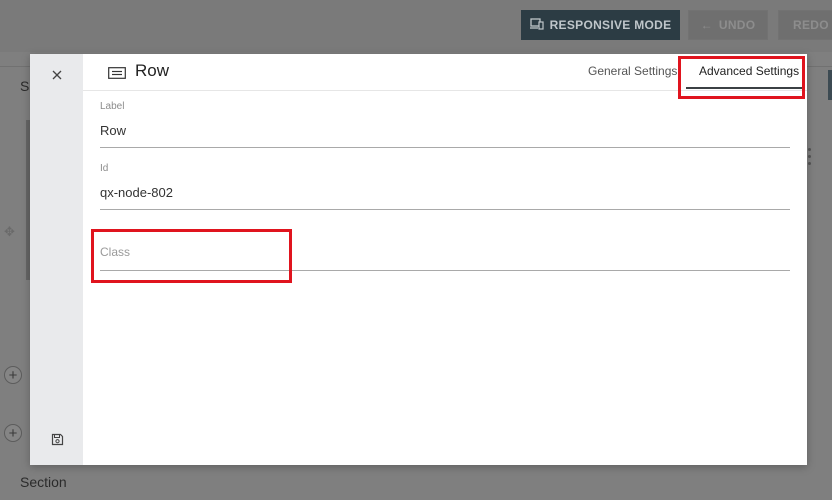 This screenshot has height=500, width=832. Describe the element at coordinates (737, 25) in the screenshot. I see `undo-label: UNDO` at that location.